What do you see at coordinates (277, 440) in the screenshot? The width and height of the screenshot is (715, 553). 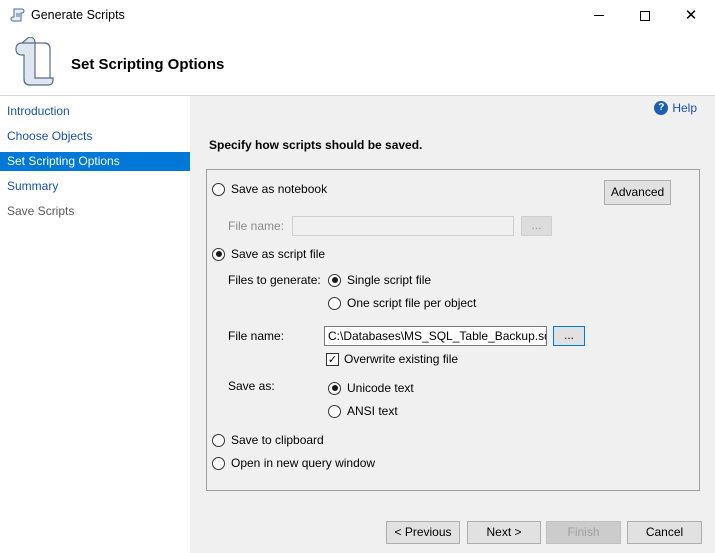 I see `save-to-clipboard-label: Save to clipboard` at bounding box center [277, 440].